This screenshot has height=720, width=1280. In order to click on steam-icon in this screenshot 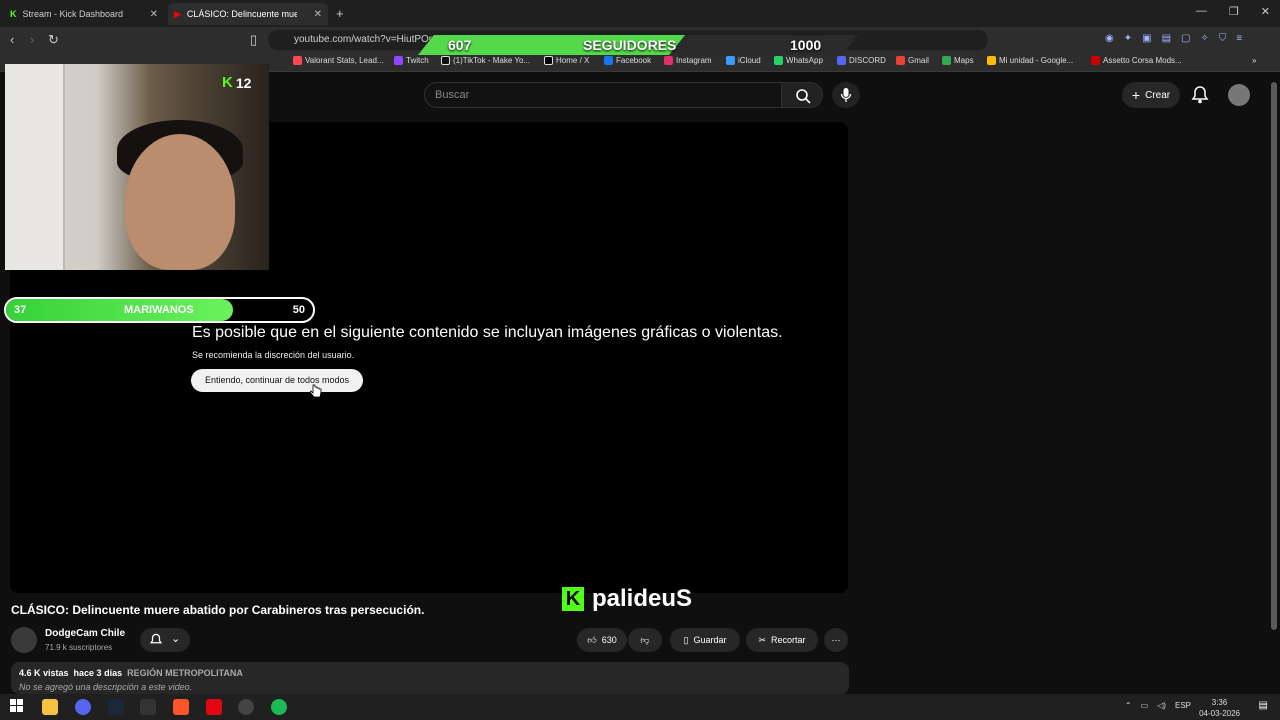, I will do `click(116, 707)`.